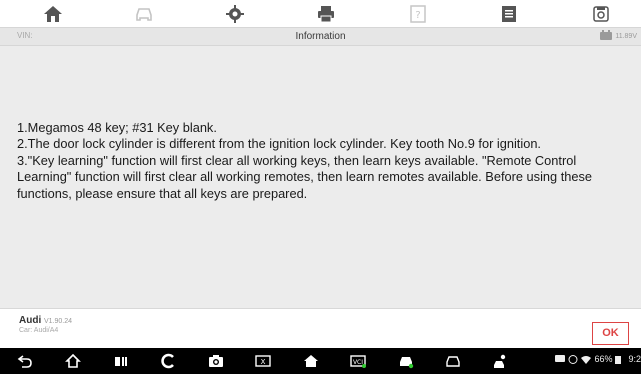  I want to click on ok-button: OK, so click(610, 333).